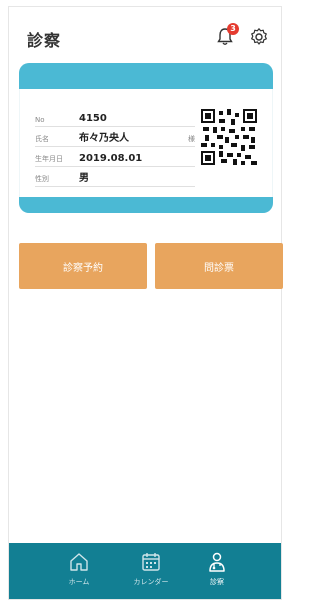  What do you see at coordinates (111, 158) in the screenshot?
I see `info-value: 2019.08.01` at bounding box center [111, 158].